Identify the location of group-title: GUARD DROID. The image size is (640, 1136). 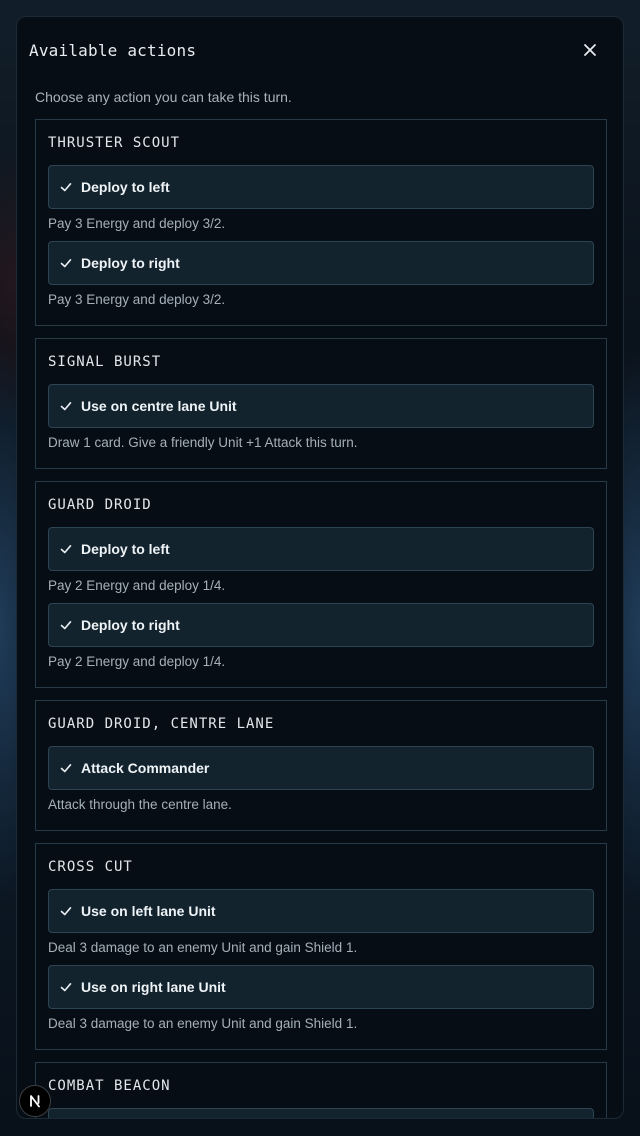
(100, 505).